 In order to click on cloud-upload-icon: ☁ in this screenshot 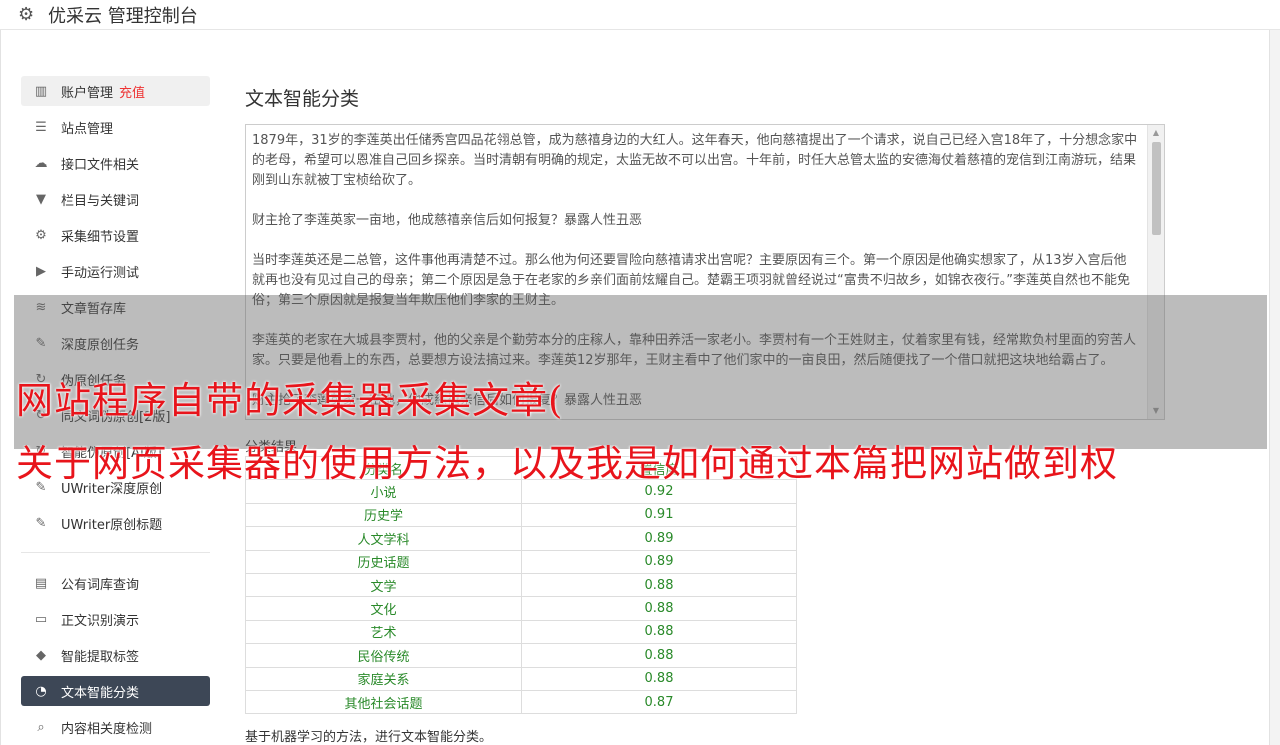, I will do `click(41, 163)`.